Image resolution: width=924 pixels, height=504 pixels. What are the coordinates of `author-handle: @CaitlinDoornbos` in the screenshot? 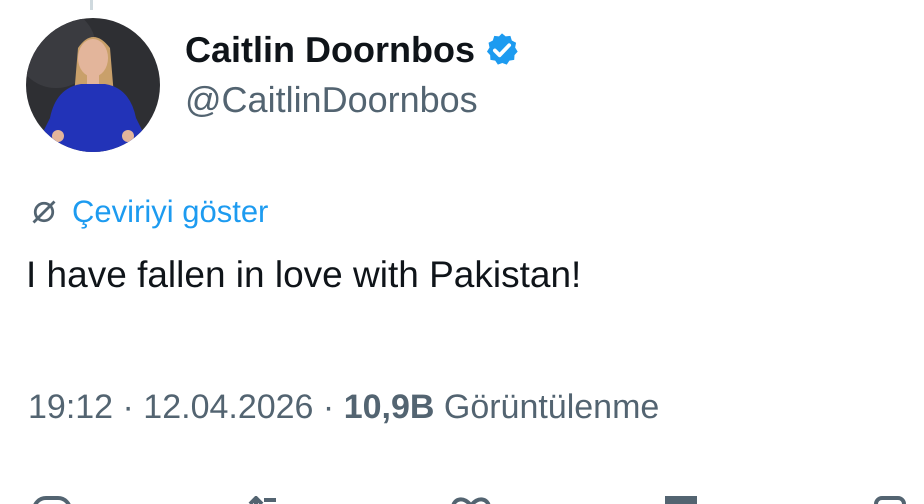 It's located at (353, 100).